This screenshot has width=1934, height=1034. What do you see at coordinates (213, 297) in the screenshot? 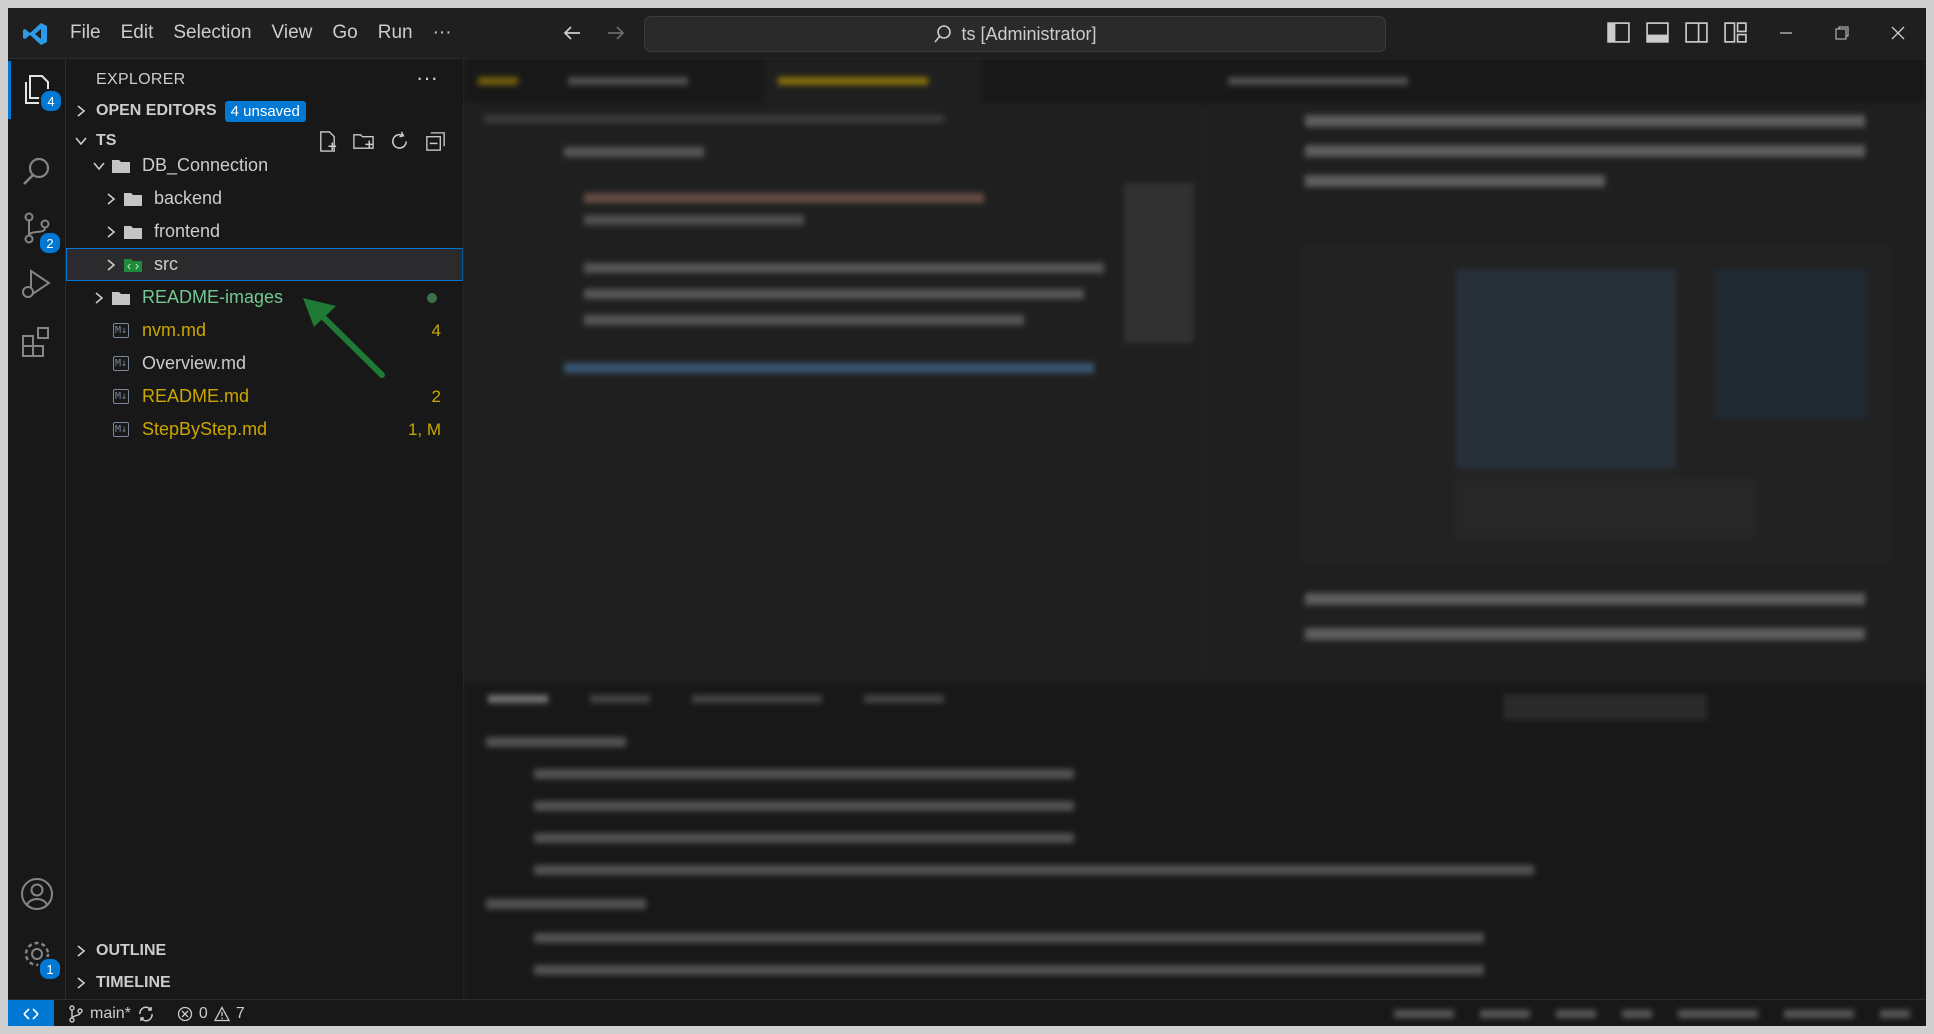
I see `tree-item-label: README-images` at bounding box center [213, 297].